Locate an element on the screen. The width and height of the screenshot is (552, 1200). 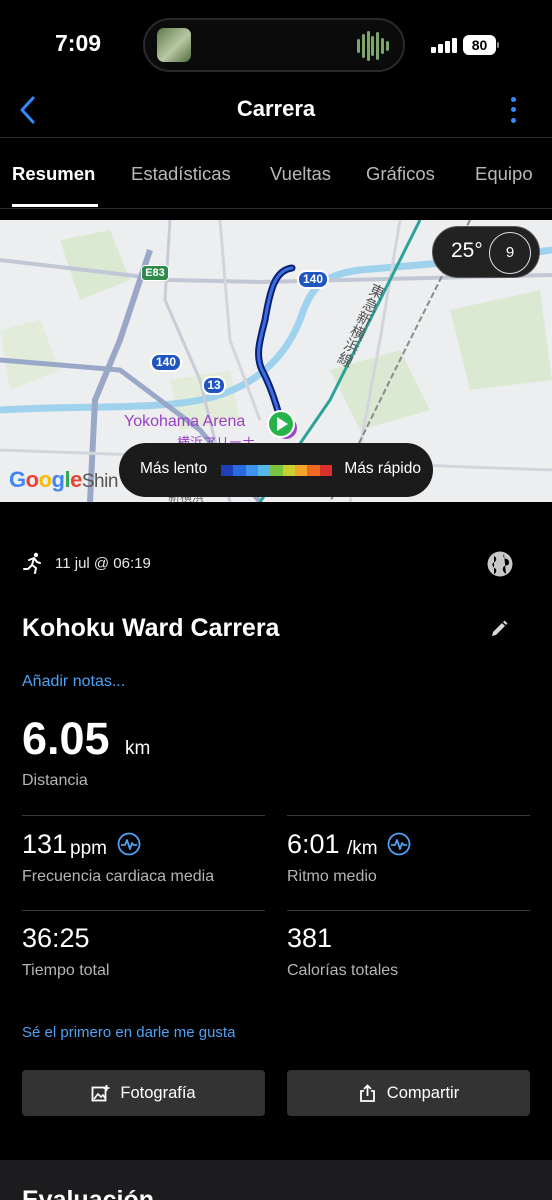
pace-fast-label: Más rápido is located at coordinates (382, 468).